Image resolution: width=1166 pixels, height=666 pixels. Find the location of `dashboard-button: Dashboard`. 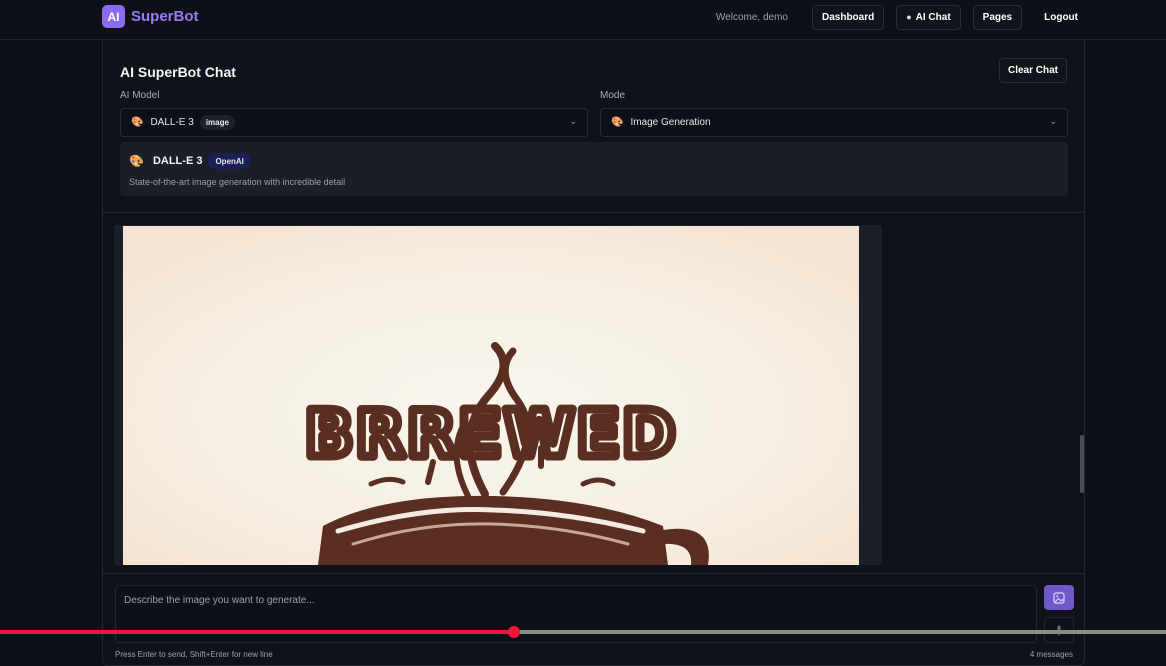

dashboard-button: Dashboard is located at coordinates (848, 17).